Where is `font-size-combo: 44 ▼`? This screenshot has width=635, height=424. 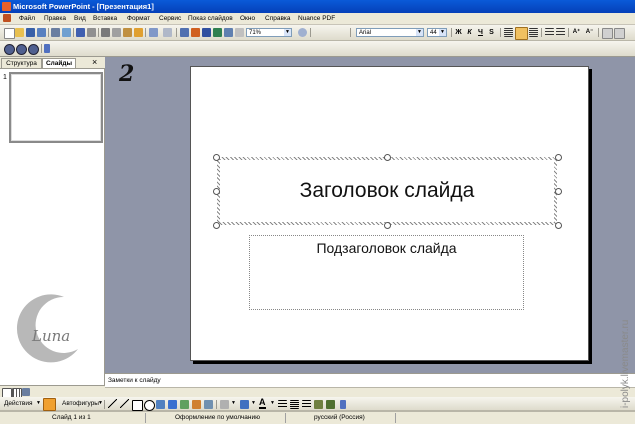
font-size-combo: 44 ▼ is located at coordinates (437, 32).